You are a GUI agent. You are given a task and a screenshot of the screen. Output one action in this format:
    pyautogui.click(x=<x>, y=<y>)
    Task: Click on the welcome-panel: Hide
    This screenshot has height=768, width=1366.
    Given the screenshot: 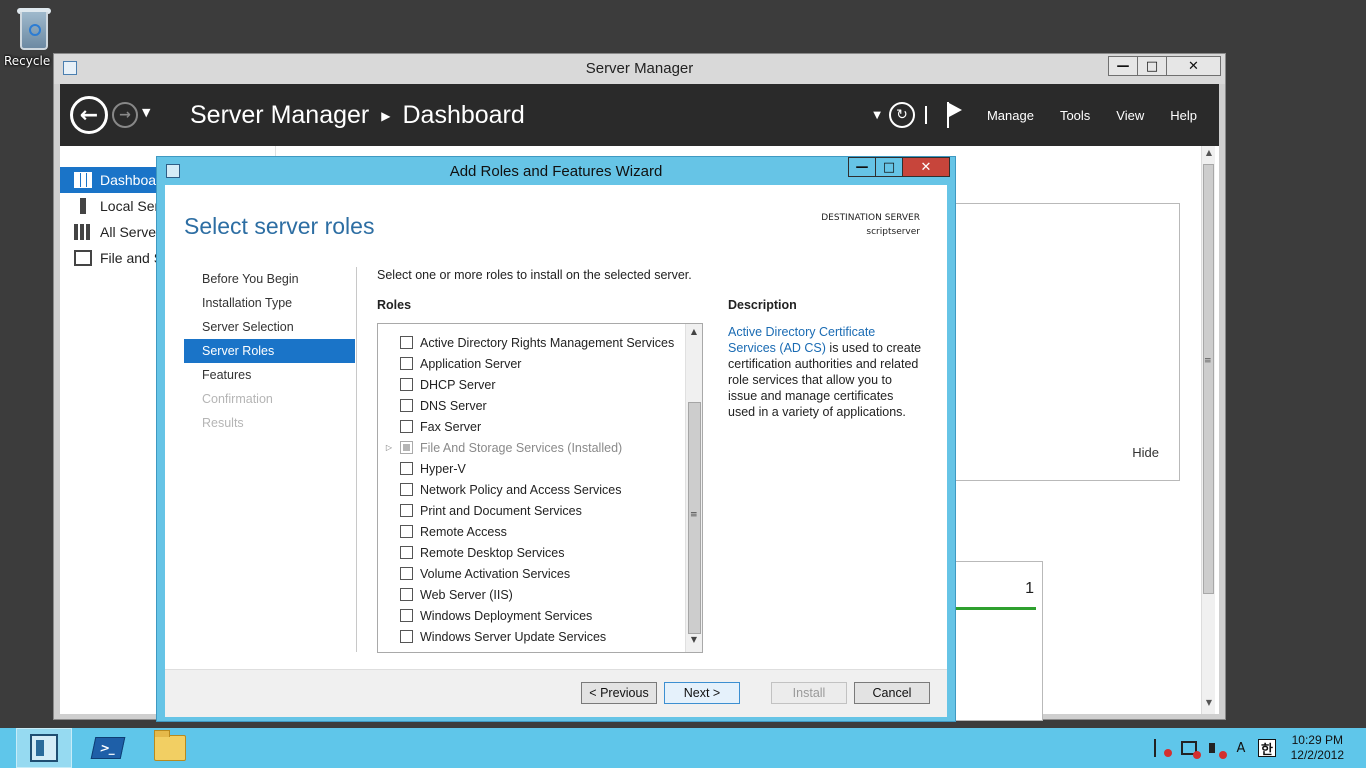 What is the action you would take?
    pyautogui.click(x=1067, y=342)
    